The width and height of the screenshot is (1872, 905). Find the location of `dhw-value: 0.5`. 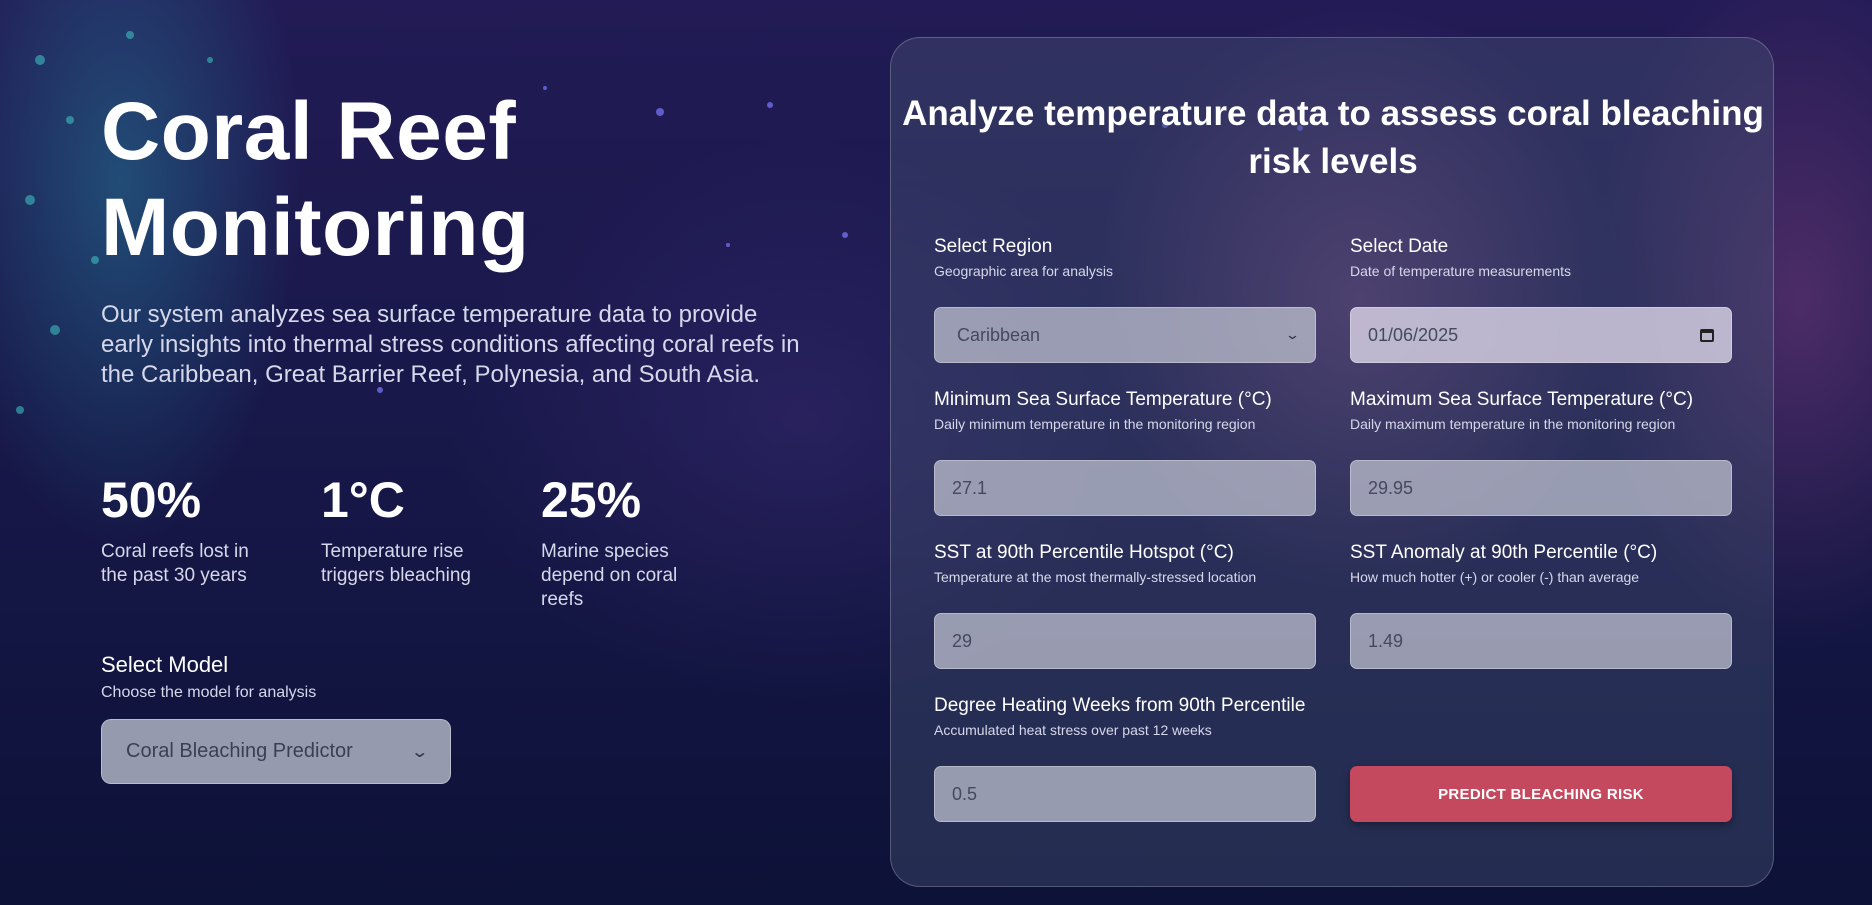

dhw-value: 0.5 is located at coordinates (965, 793).